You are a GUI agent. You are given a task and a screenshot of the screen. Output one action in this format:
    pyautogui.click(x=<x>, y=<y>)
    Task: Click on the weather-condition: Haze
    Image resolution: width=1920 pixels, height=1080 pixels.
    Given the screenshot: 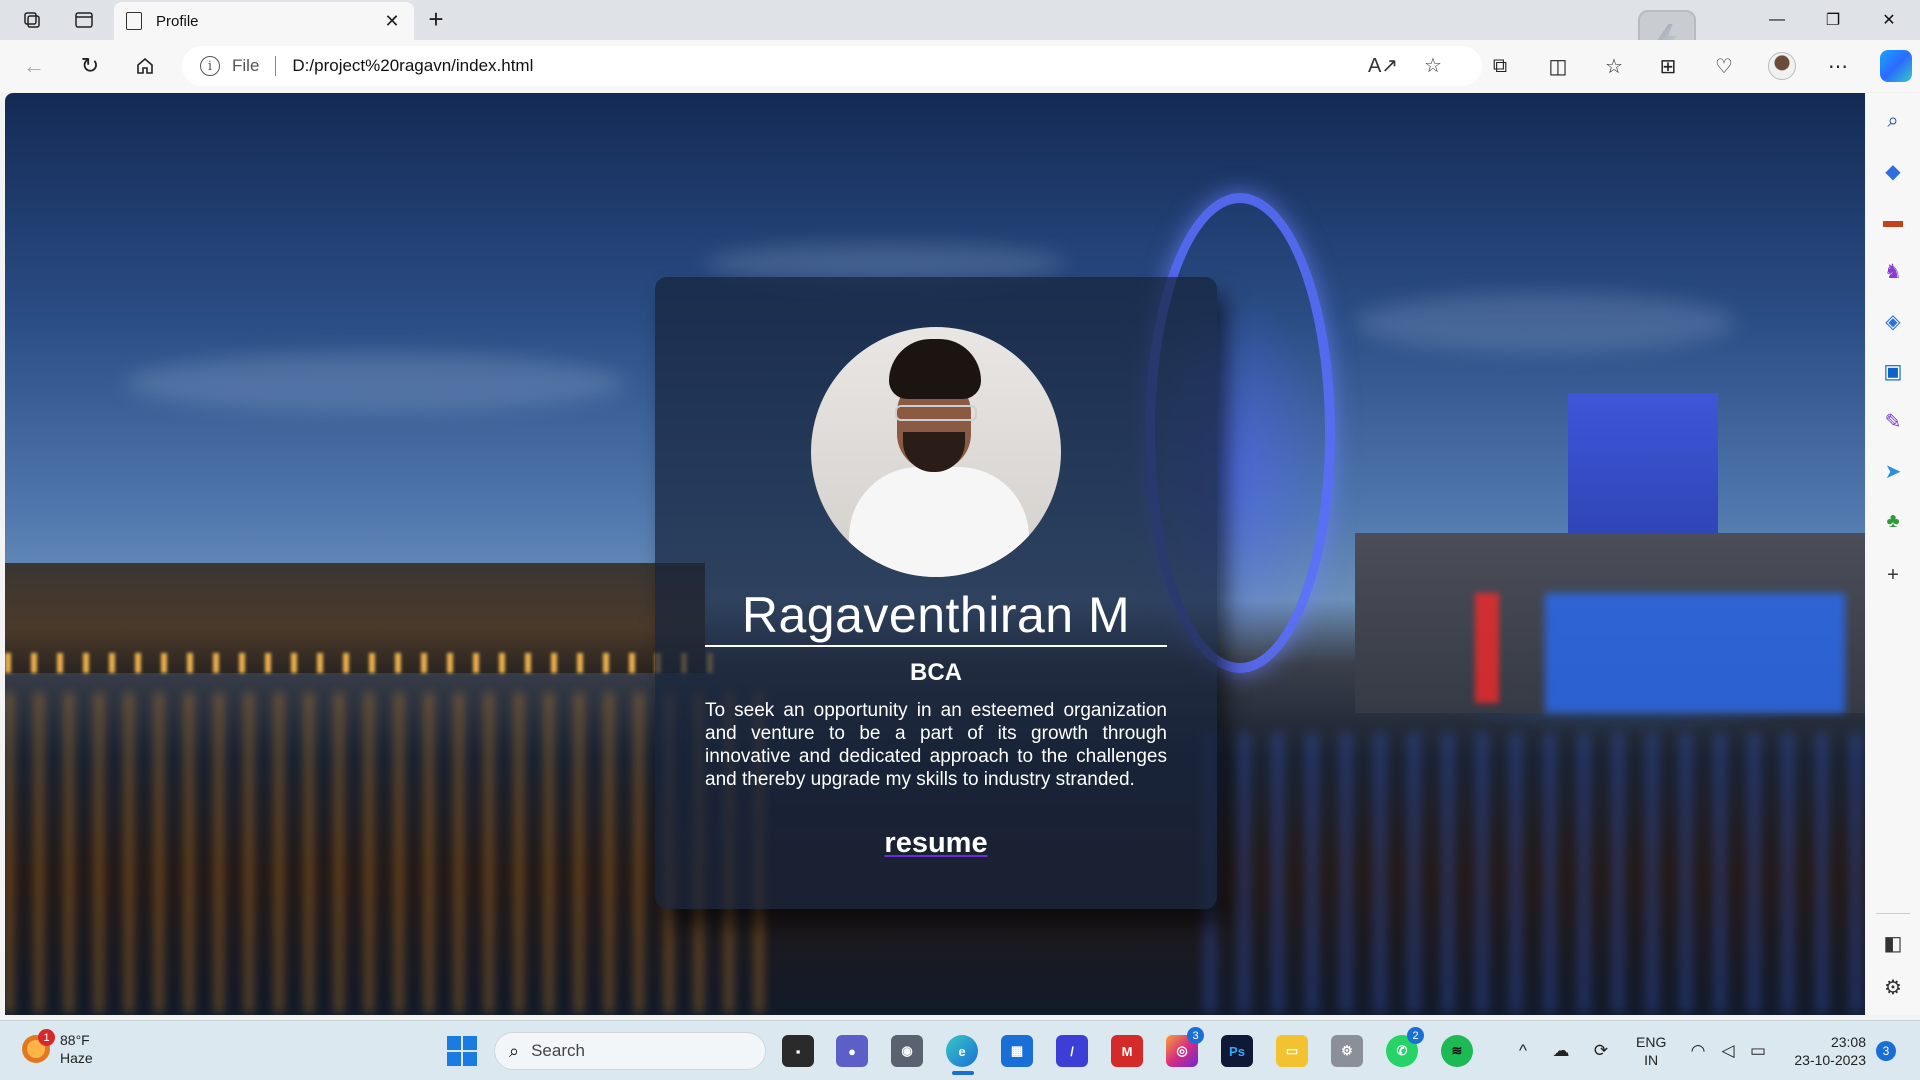 What is the action you would take?
    pyautogui.click(x=76, y=1058)
    